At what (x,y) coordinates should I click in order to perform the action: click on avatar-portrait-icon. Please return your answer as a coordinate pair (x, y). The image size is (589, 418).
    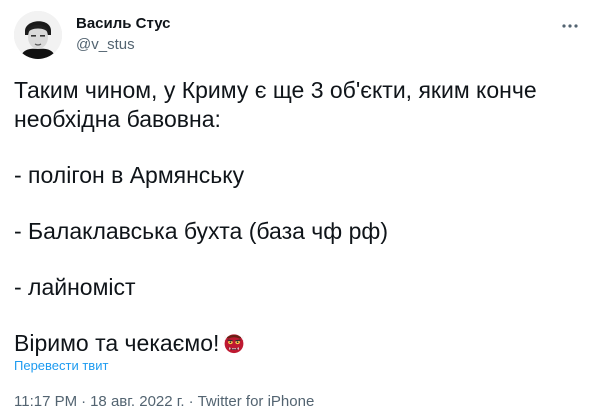
    Looking at the image, I should click on (38, 35).